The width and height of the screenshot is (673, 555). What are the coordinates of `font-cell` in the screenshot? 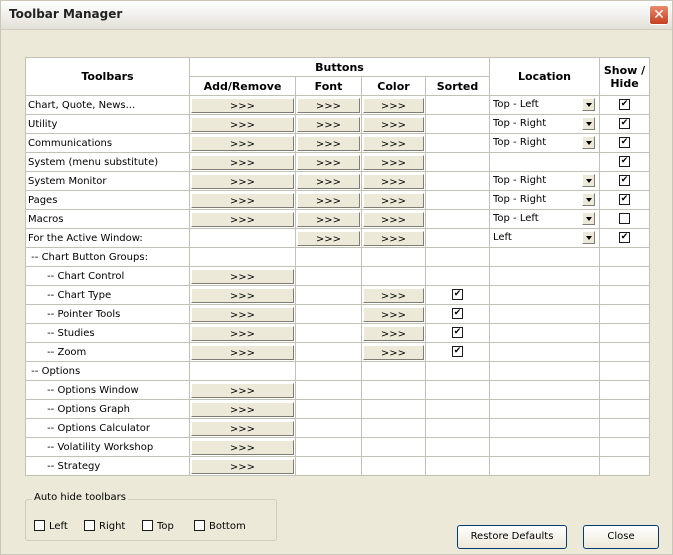 It's located at (328, 428).